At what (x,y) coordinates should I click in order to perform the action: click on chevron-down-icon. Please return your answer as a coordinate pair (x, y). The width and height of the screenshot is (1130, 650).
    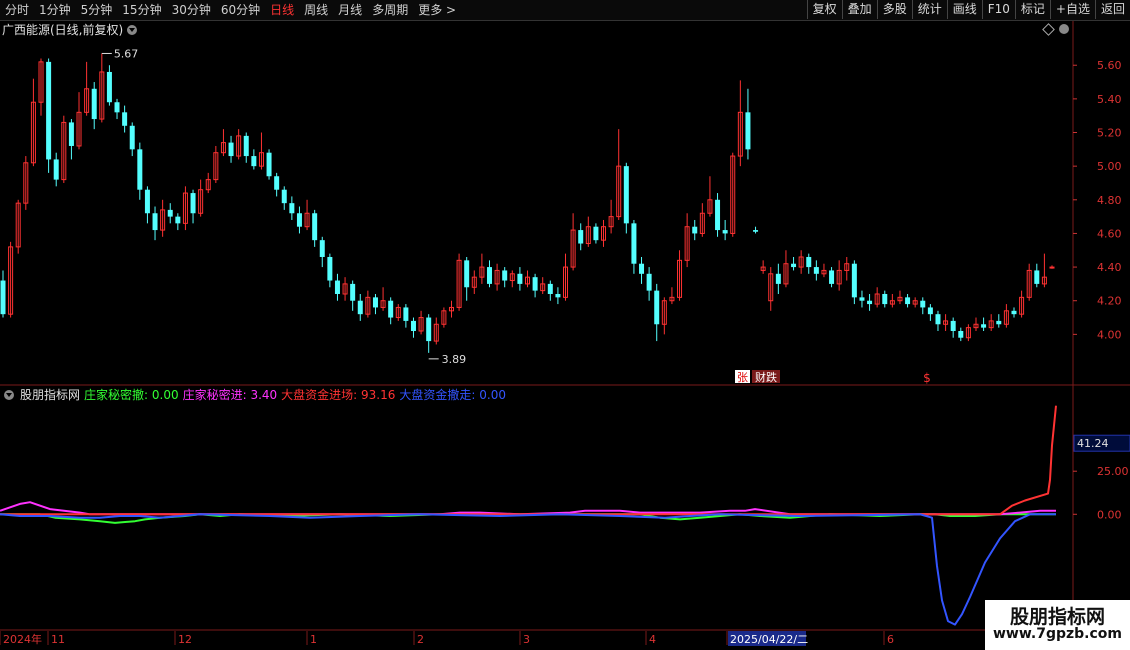
    Looking at the image, I should click on (9, 395).